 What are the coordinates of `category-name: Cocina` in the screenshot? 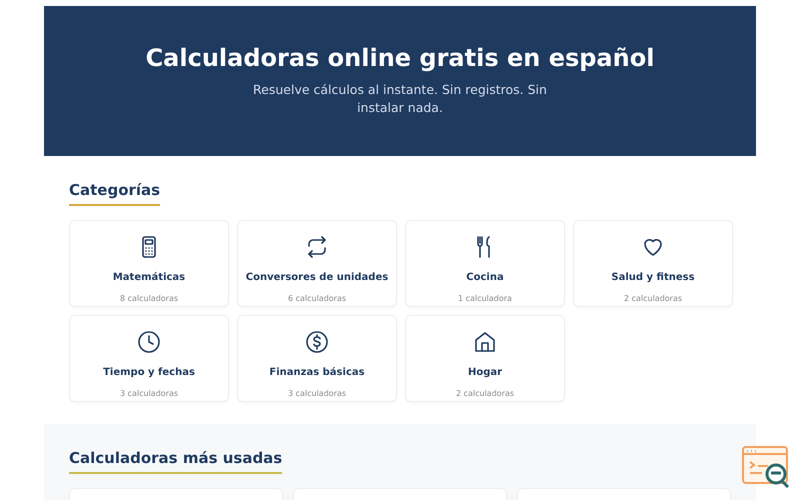 It's located at (485, 277).